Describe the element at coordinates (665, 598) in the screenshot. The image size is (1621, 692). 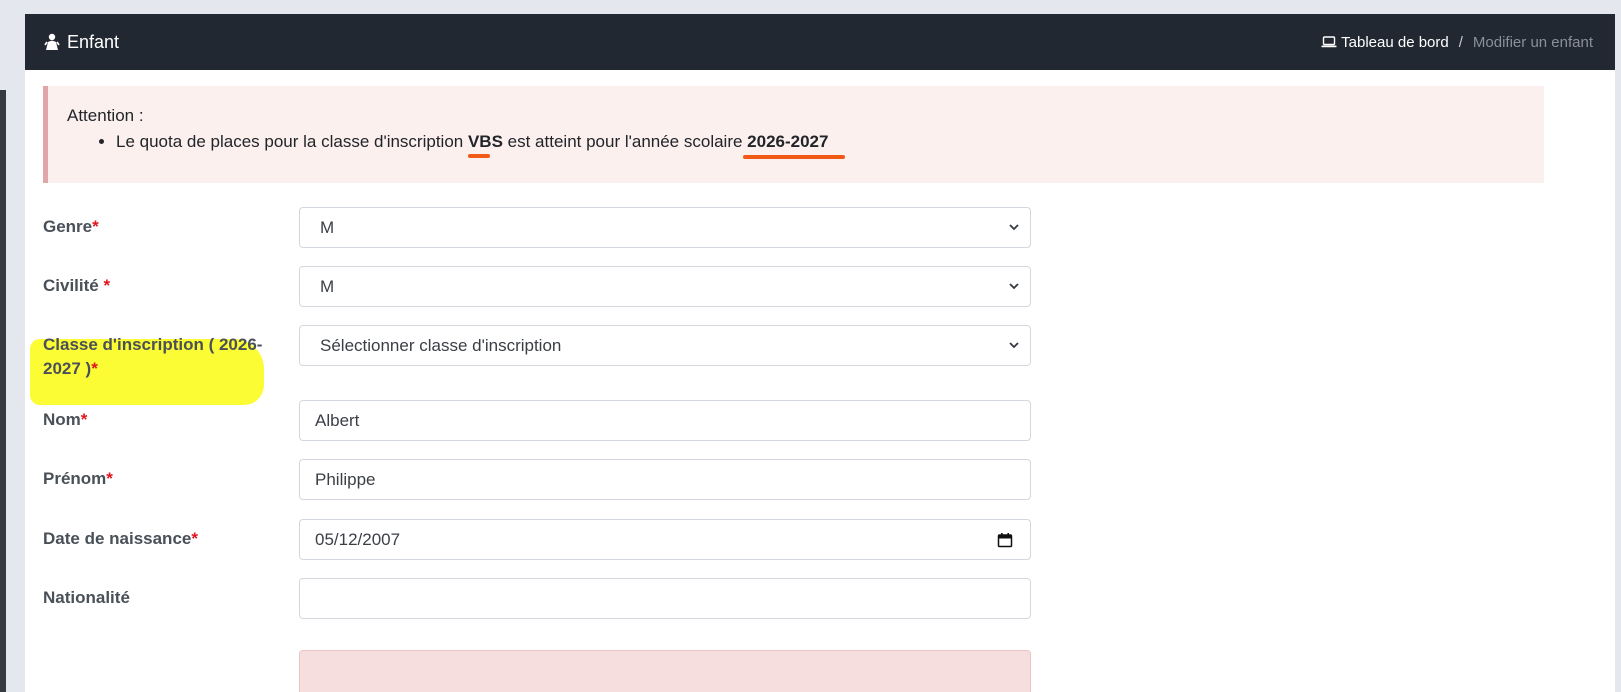
I see `nationalite-input` at that location.